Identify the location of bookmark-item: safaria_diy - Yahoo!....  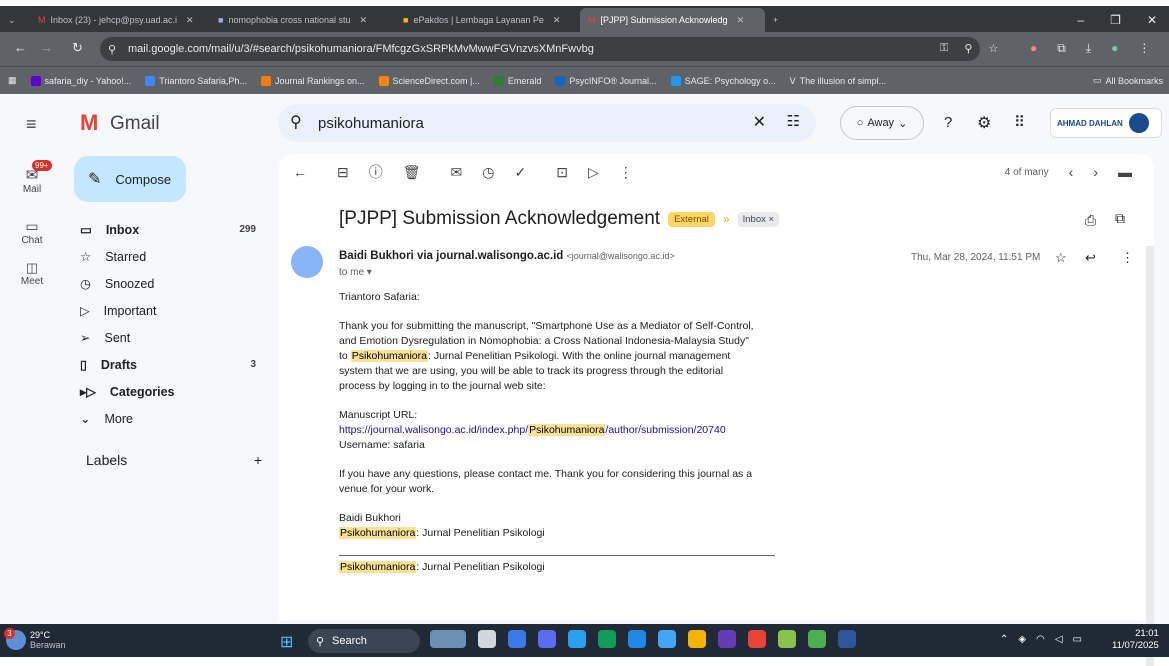
(80, 80).